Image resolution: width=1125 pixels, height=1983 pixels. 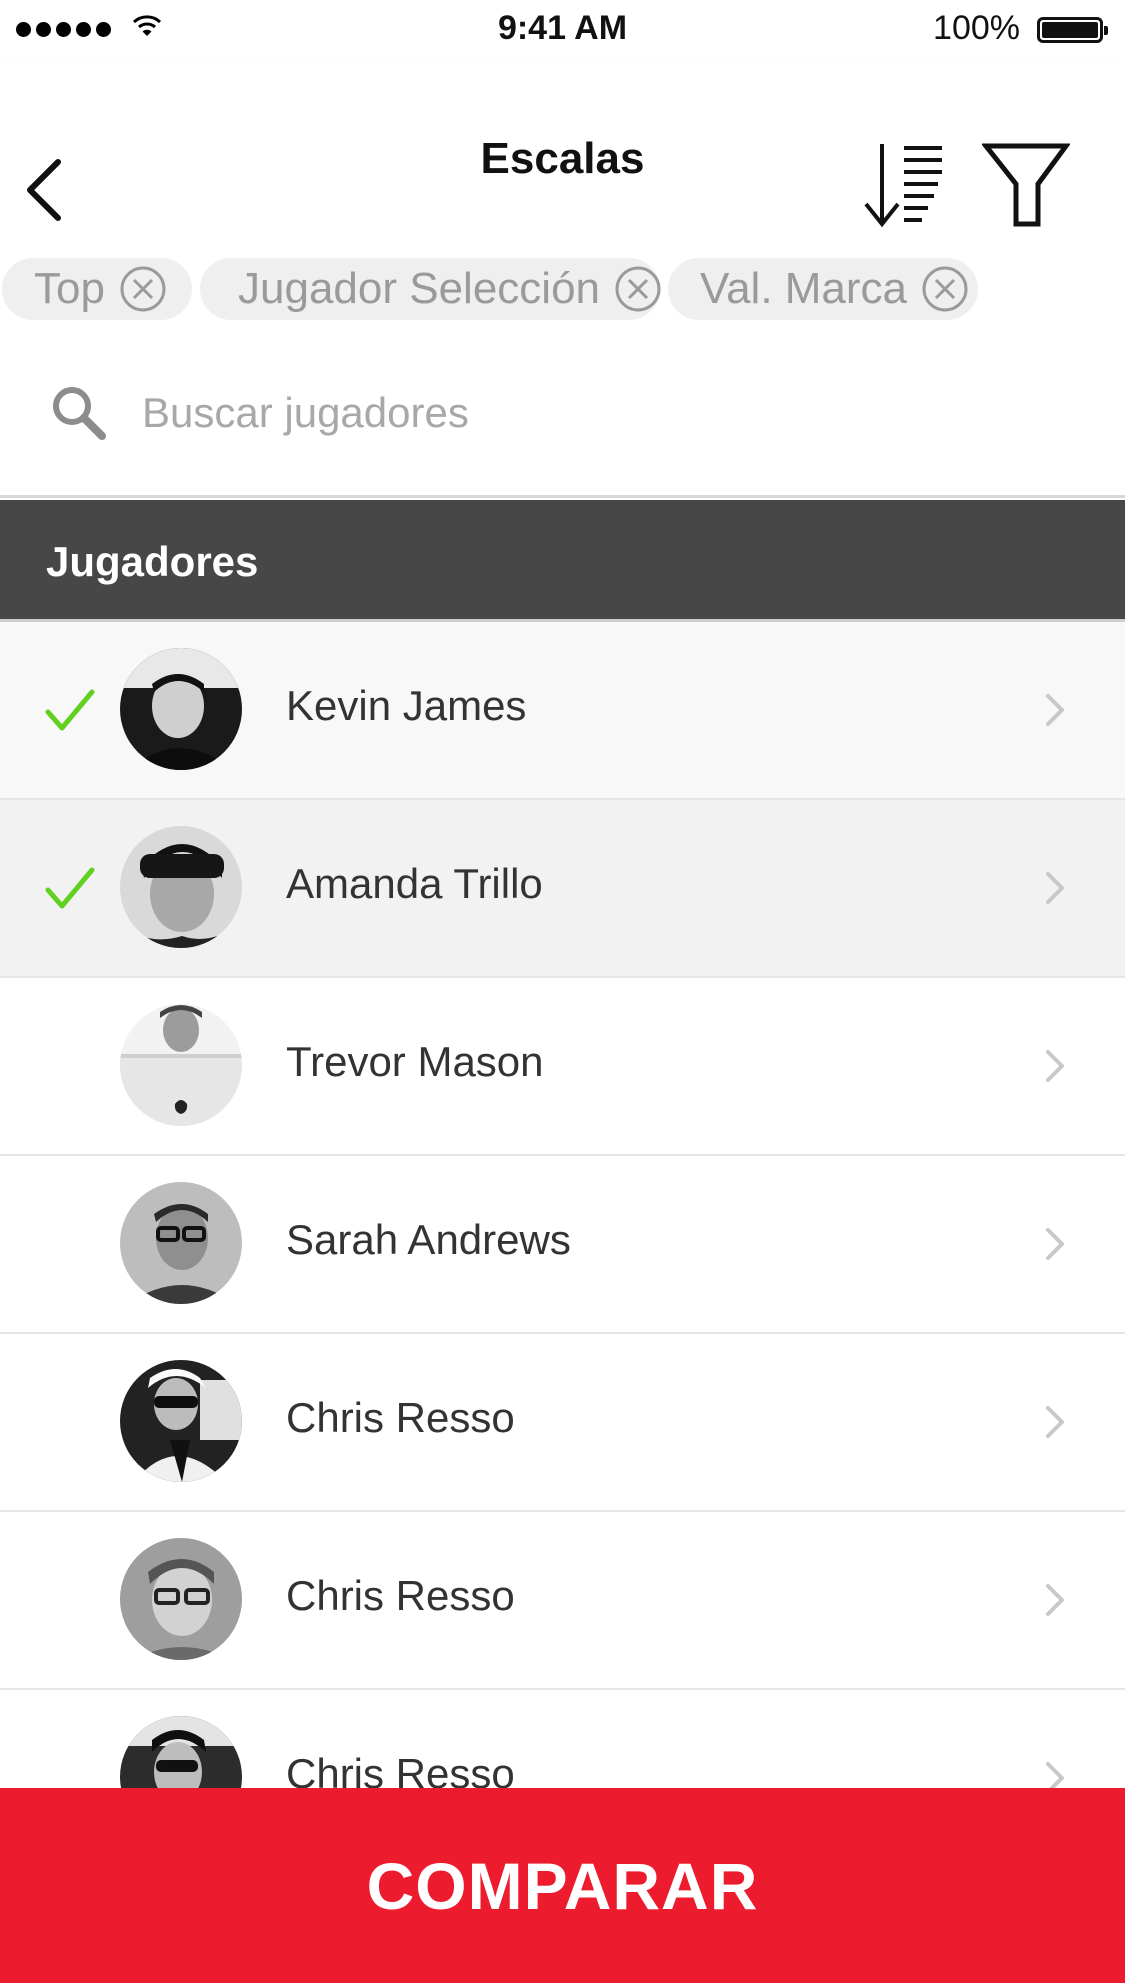 I want to click on status-bar: 9:41 AM 100%, so click(x=562, y=29).